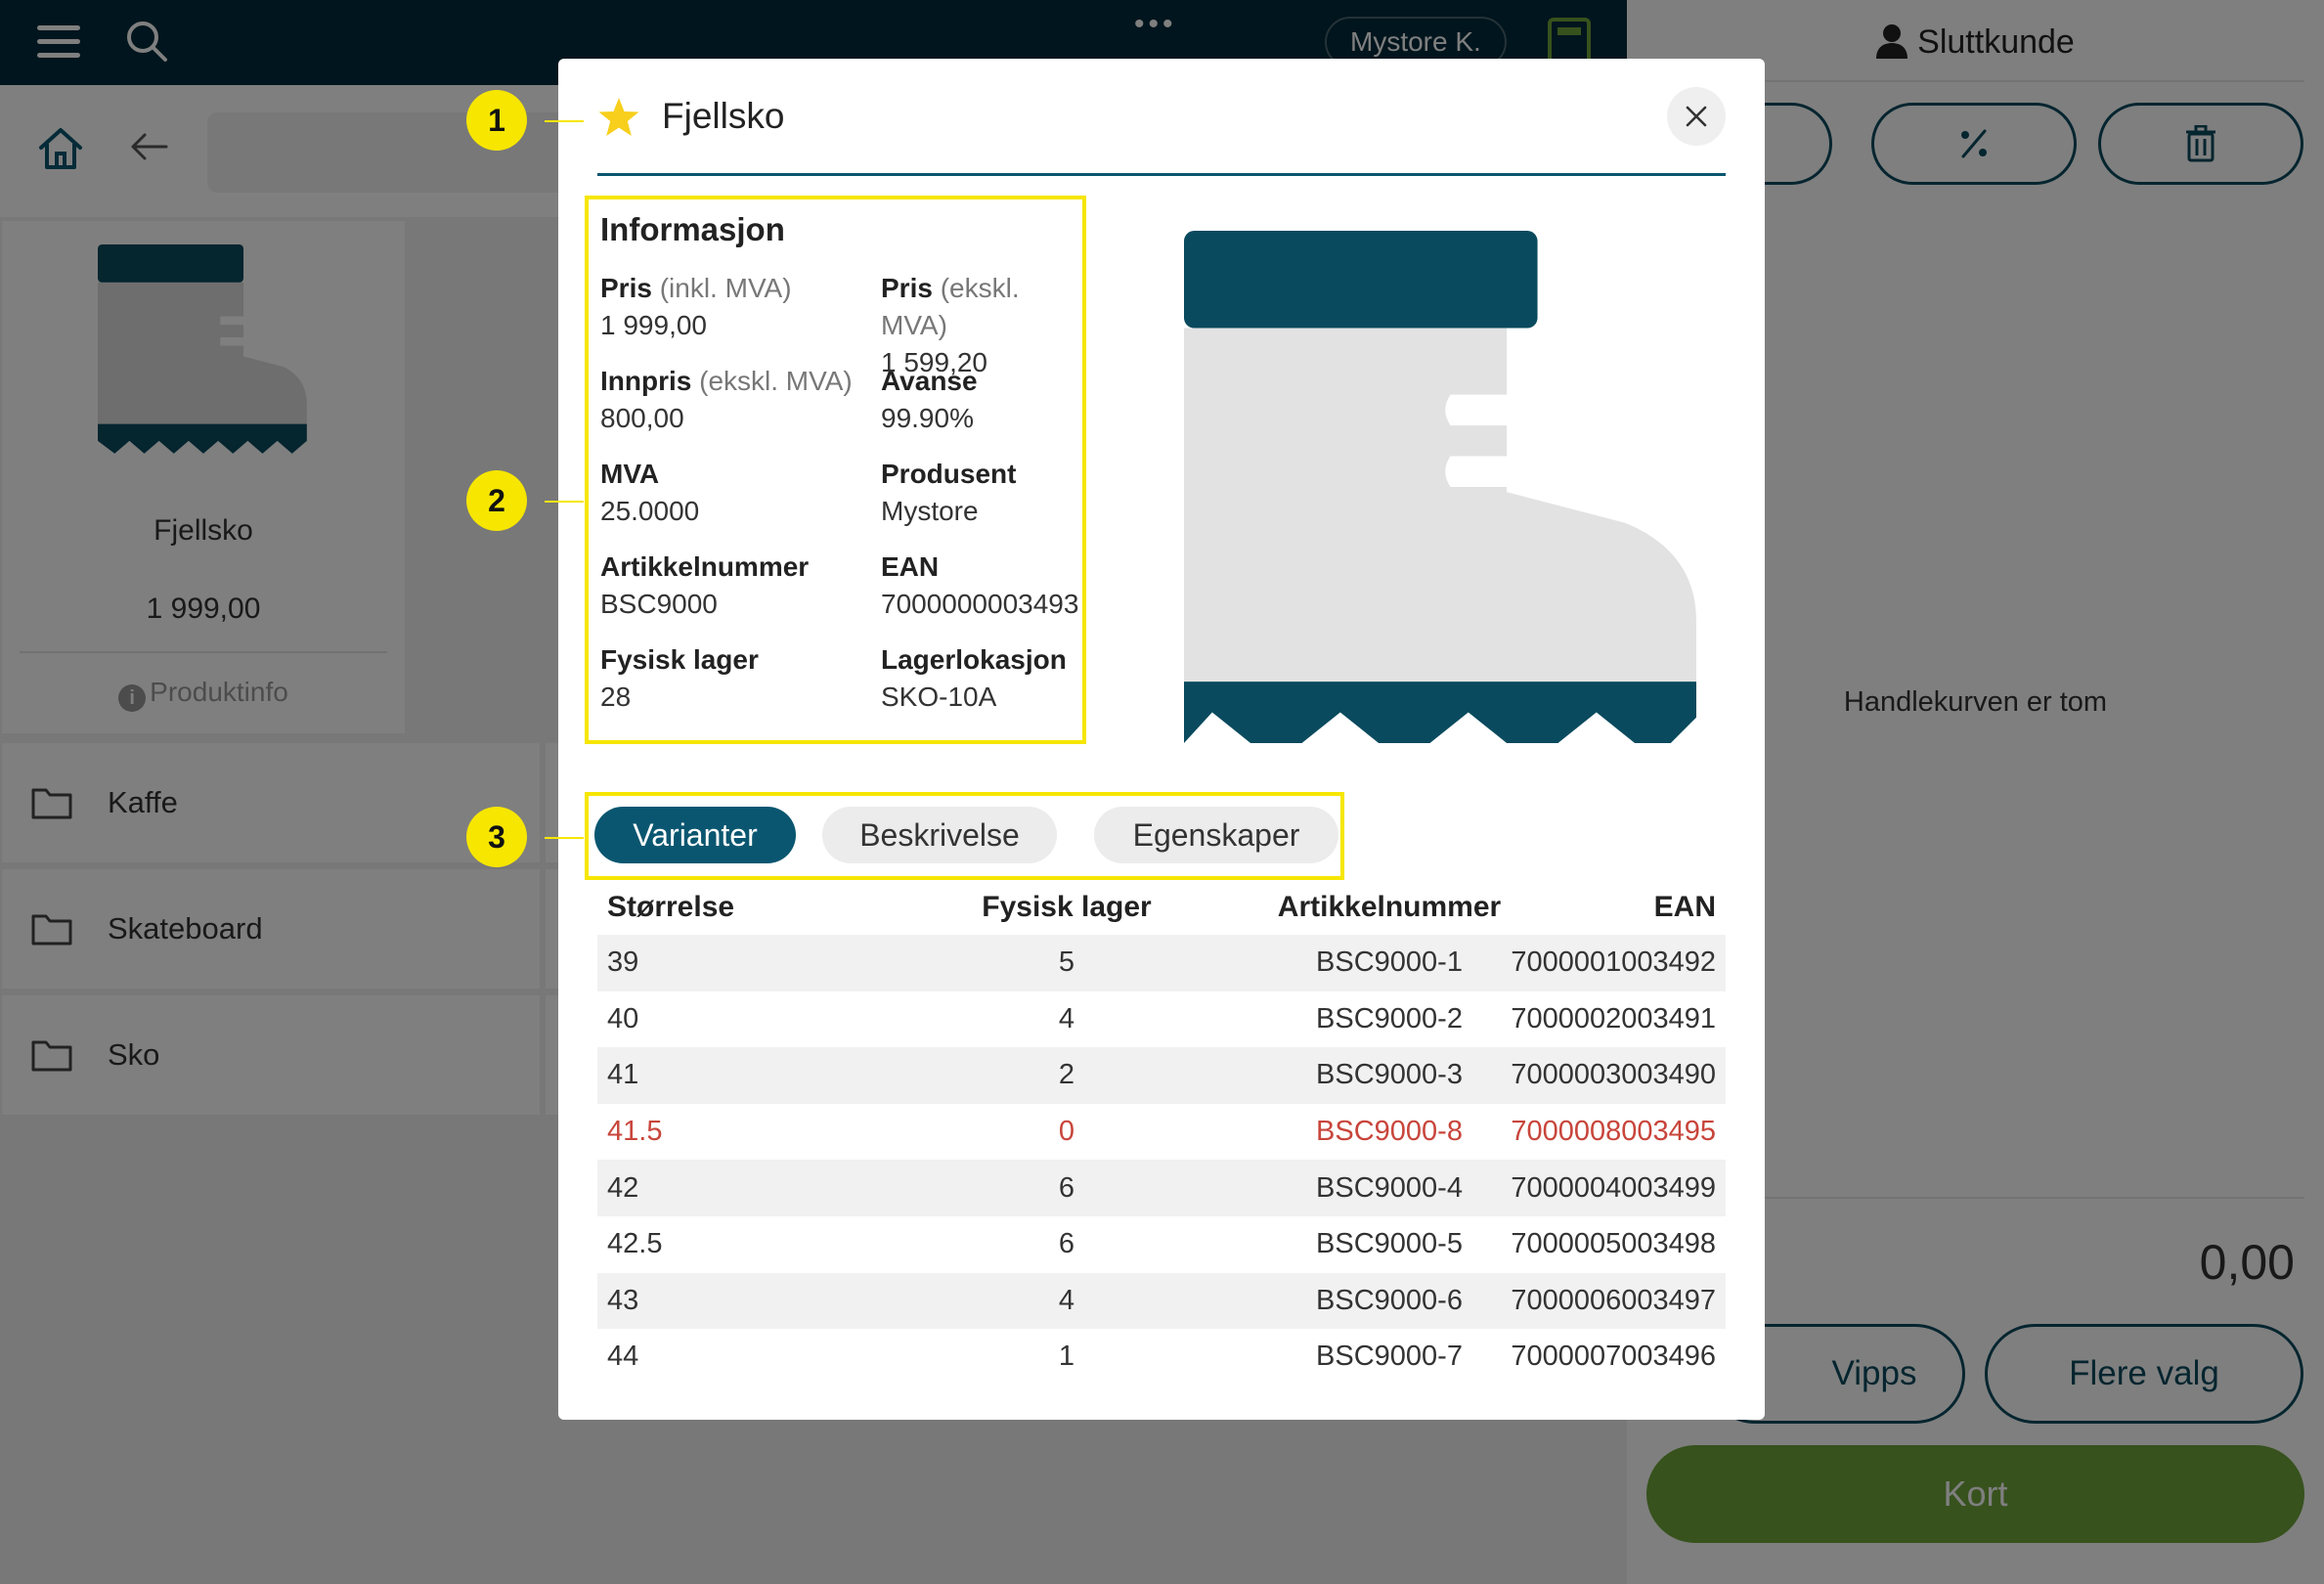 The image size is (2324, 1584). I want to click on cell-size: 40, so click(623, 1018).